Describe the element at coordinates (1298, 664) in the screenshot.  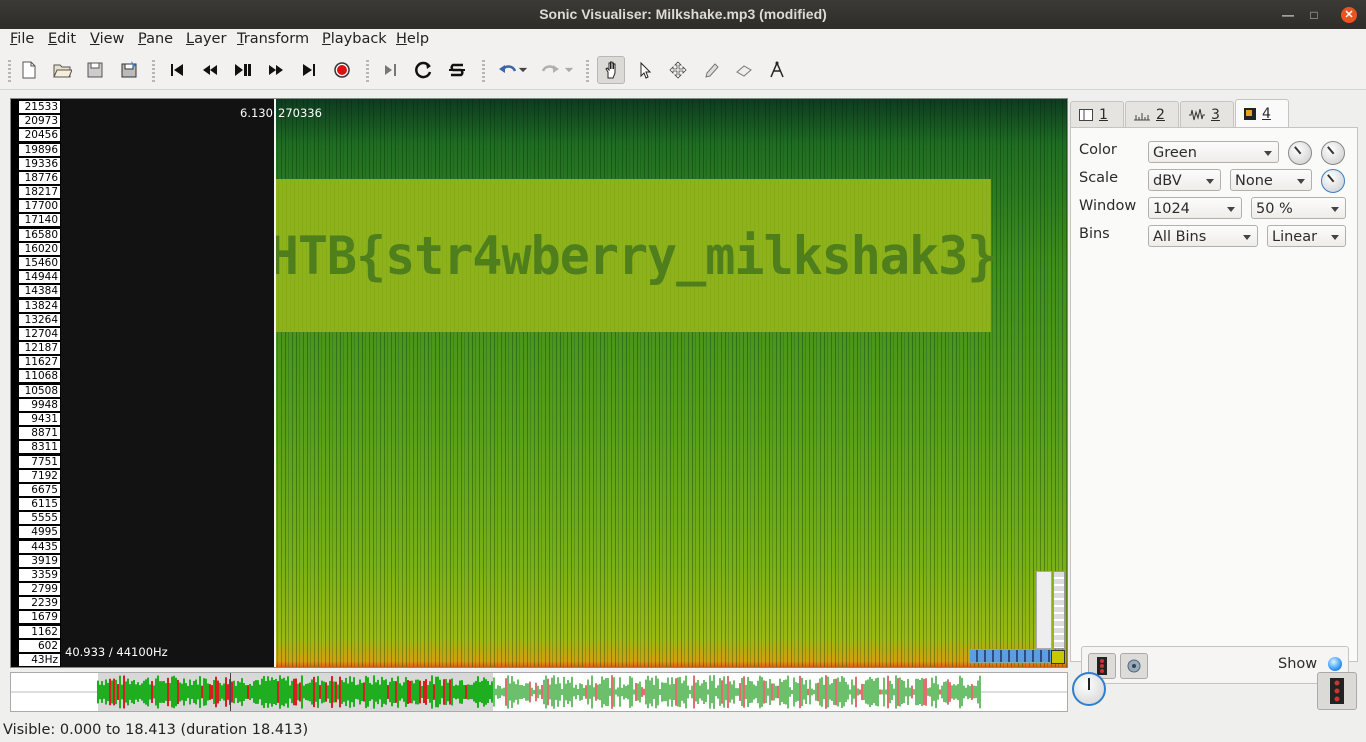
I see `show-label: Show` at that location.